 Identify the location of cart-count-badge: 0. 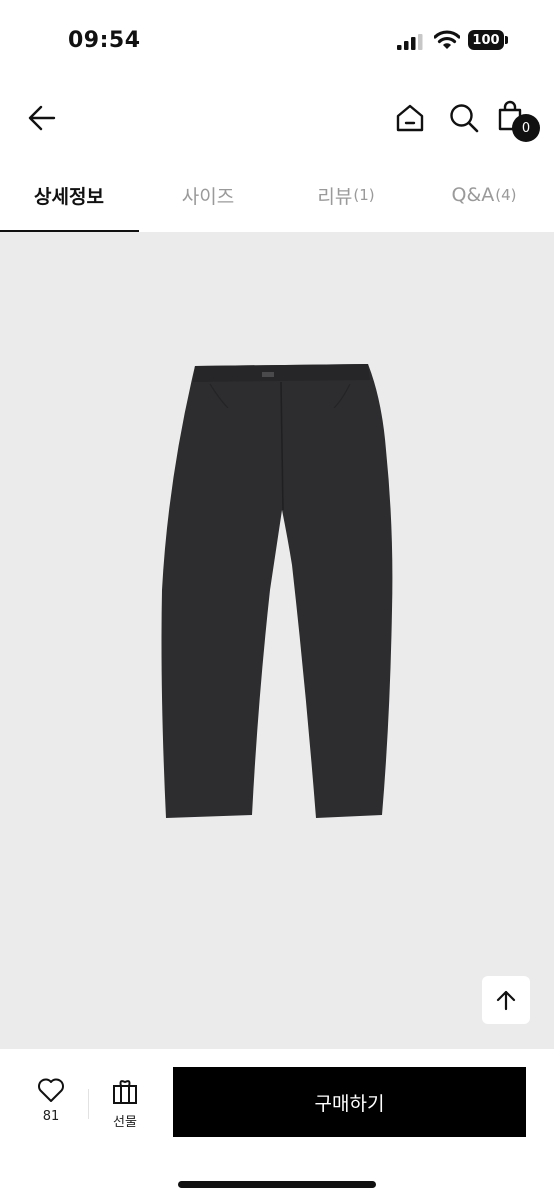
(526, 128).